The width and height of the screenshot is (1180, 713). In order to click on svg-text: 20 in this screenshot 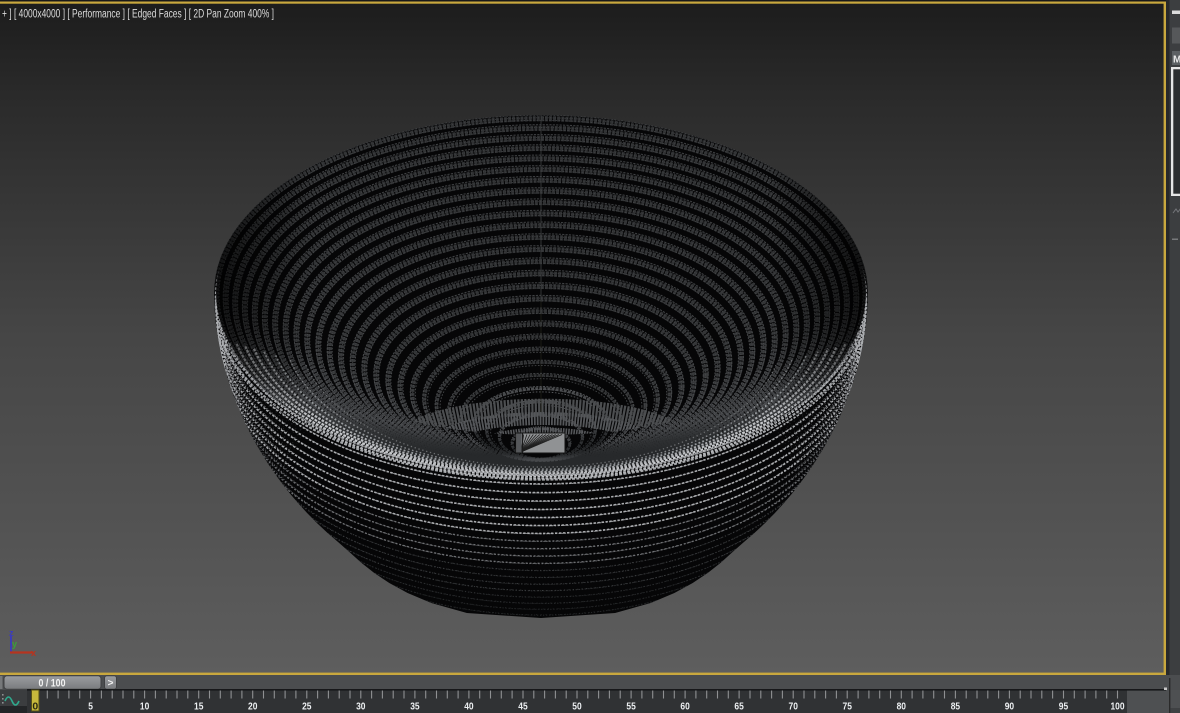, I will do `click(253, 707)`.